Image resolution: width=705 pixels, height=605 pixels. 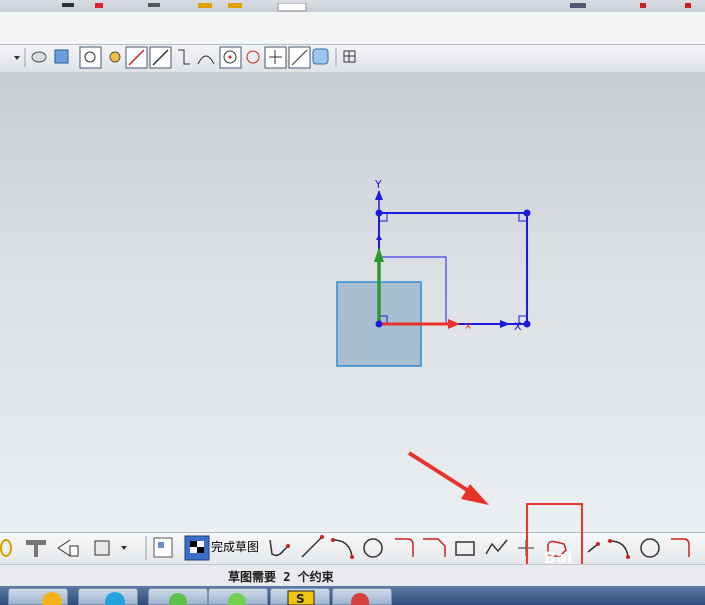 I want to click on annotation-arrow, so click(x=442, y=474).